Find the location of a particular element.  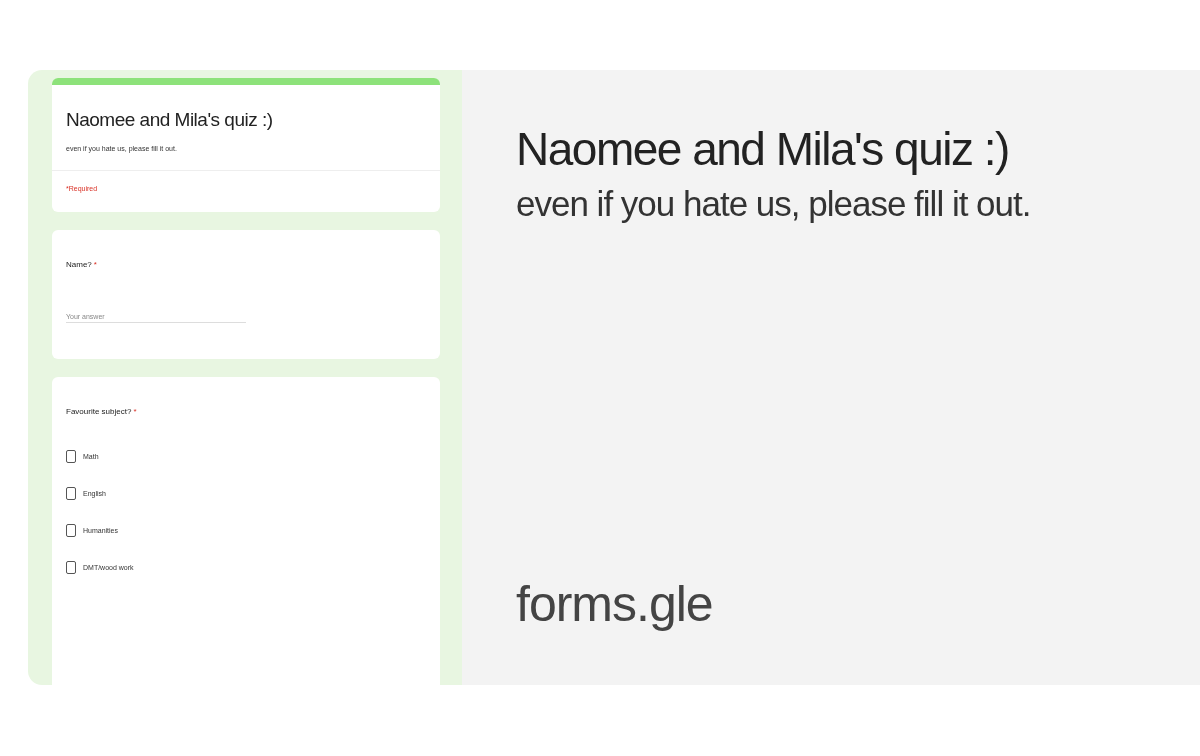

preview-title: Naomee and Mila's quiz :) is located at coordinates (763, 149).